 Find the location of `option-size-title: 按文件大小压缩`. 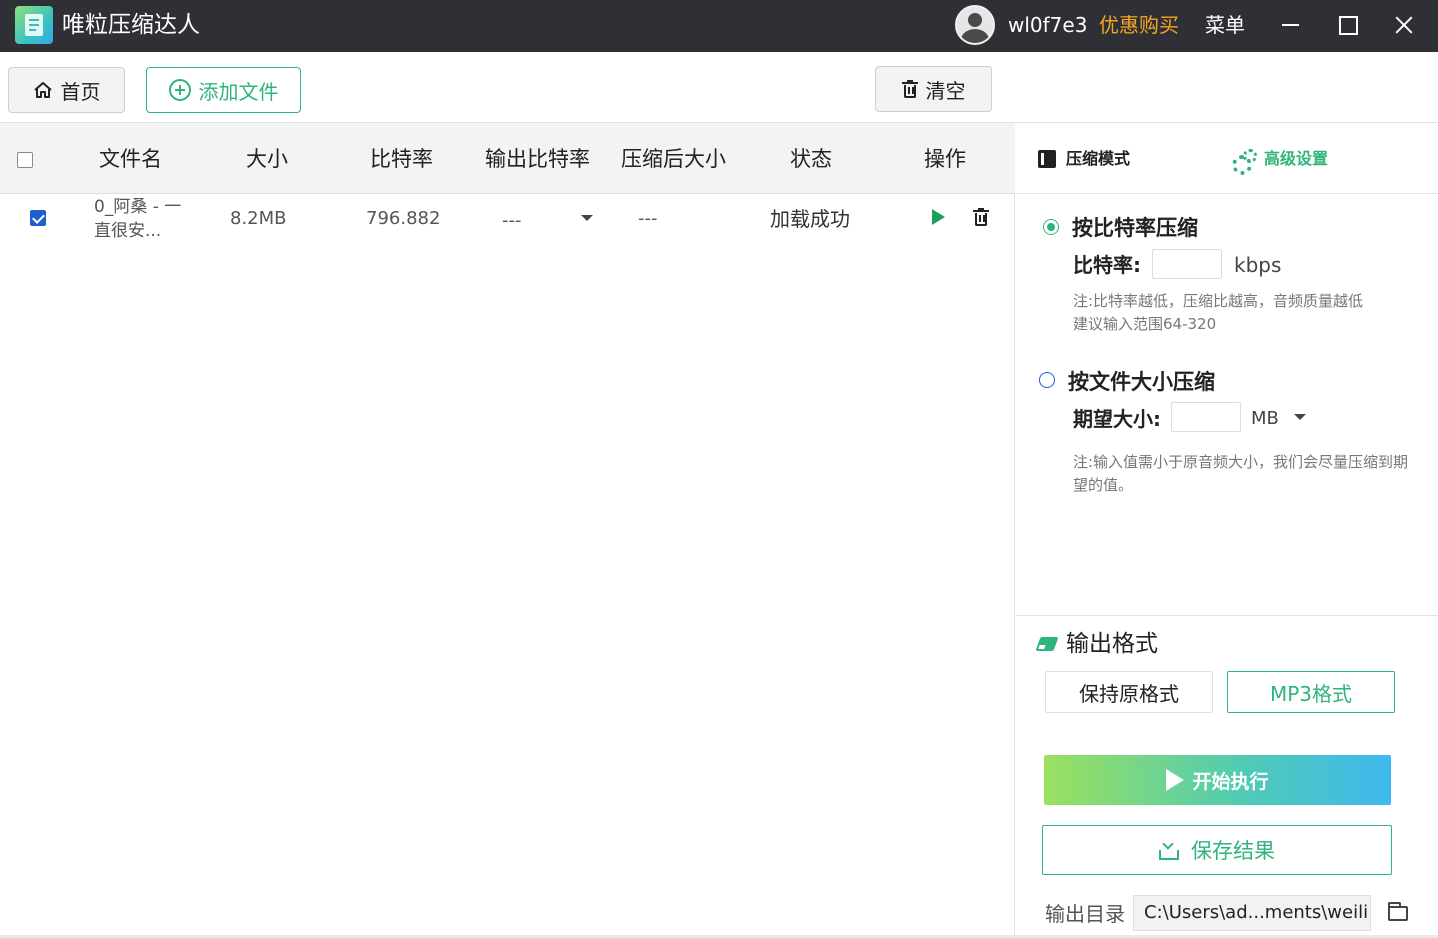

option-size-title: 按文件大小压缩 is located at coordinates (1141, 382).